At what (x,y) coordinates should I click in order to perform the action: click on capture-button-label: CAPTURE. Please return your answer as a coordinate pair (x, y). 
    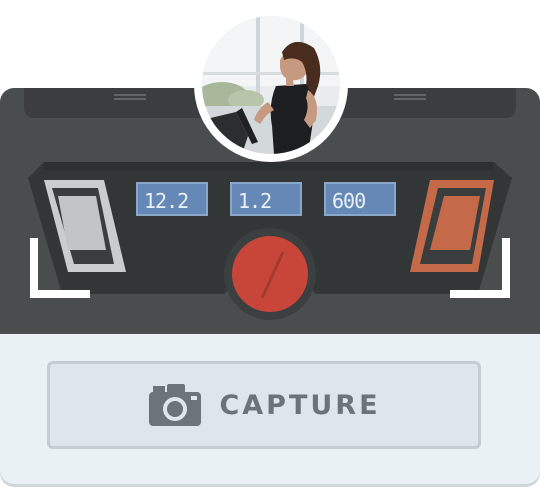
    Looking at the image, I should click on (300, 405).